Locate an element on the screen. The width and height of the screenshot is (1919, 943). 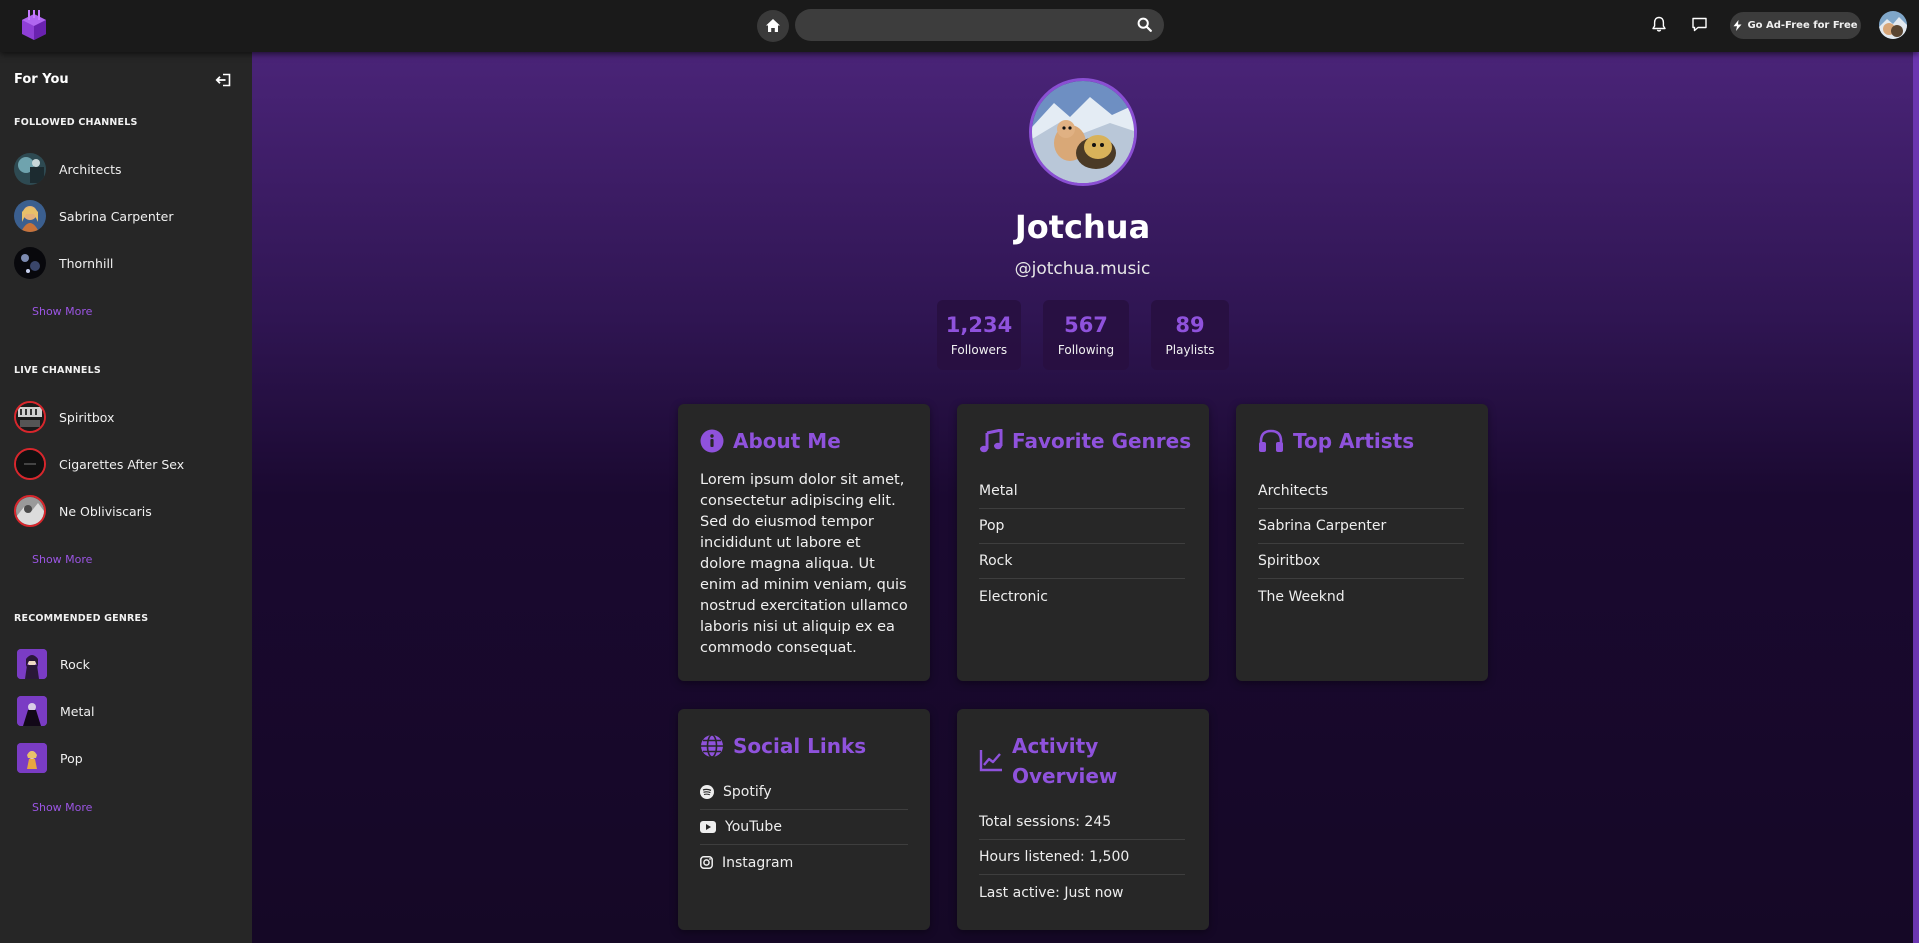
home-icon is located at coordinates (773, 25).